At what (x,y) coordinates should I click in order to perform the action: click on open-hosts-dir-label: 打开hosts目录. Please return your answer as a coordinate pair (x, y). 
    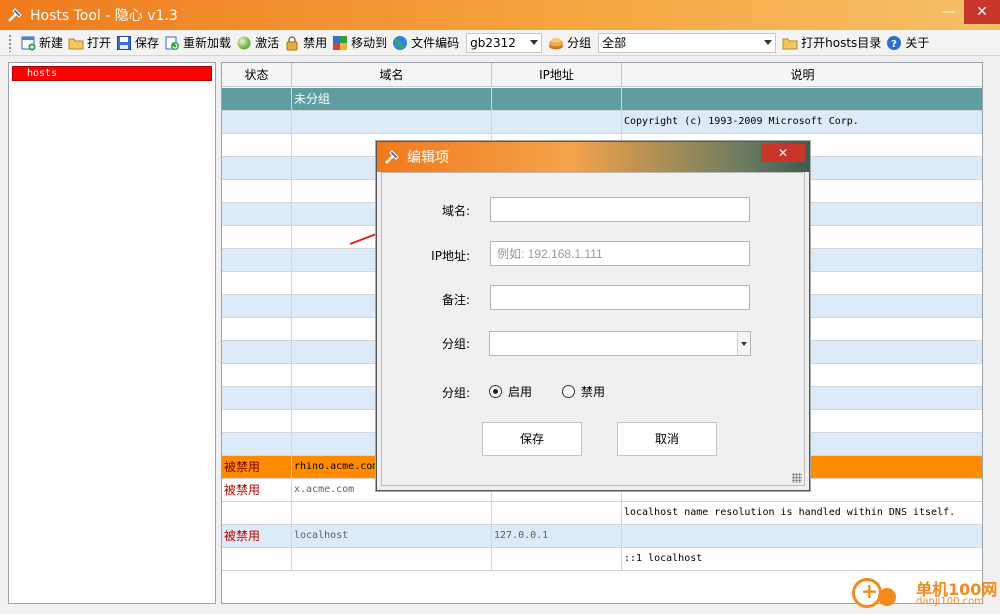
    Looking at the image, I should click on (841, 43).